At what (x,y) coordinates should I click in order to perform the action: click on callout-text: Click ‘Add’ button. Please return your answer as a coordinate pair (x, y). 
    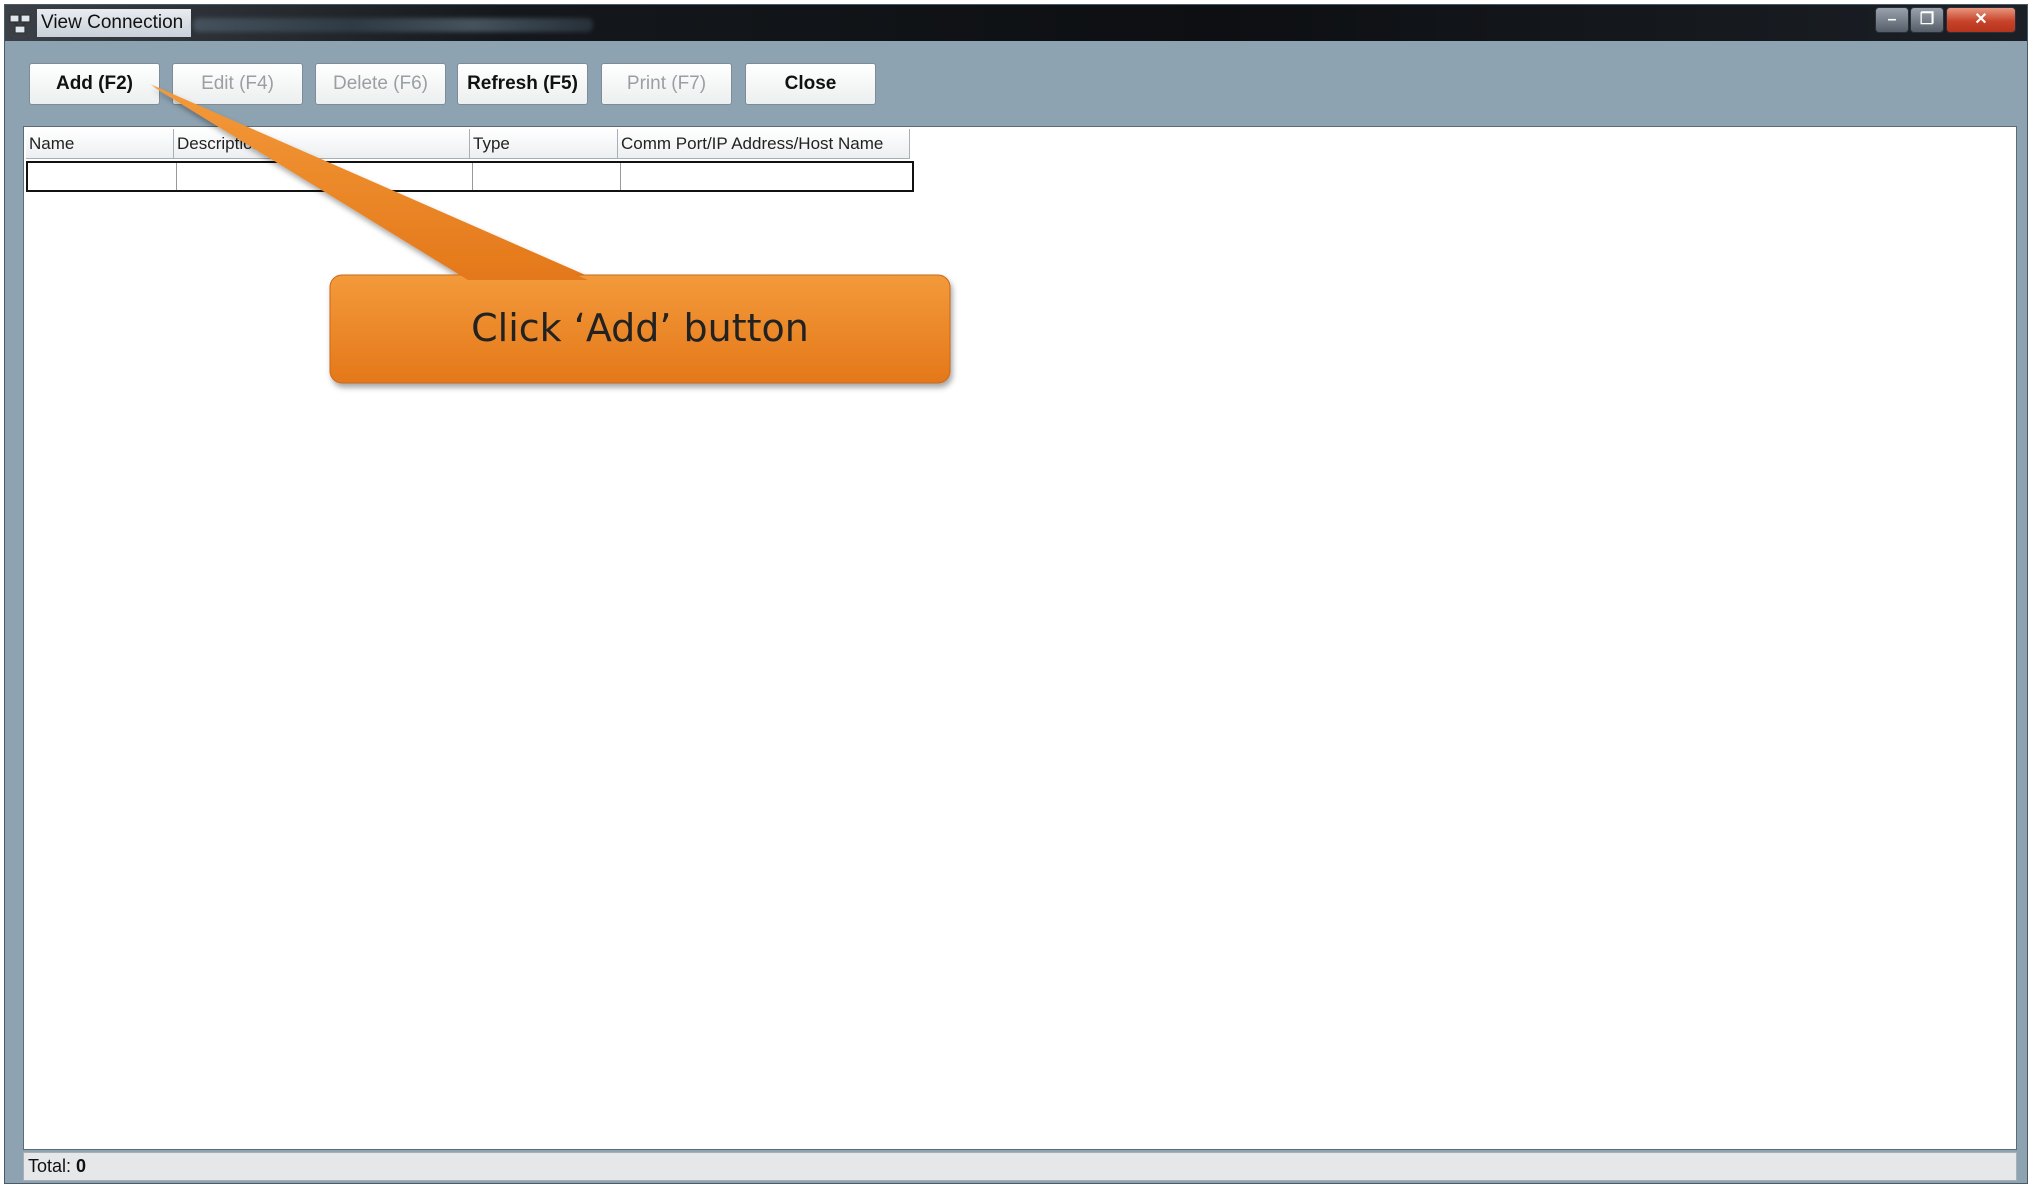
    Looking at the image, I should click on (640, 328).